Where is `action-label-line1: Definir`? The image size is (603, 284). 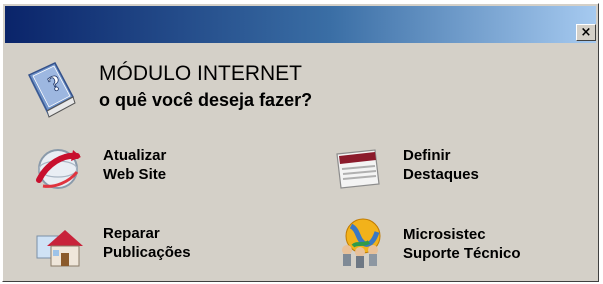 action-label-line1: Definir is located at coordinates (427, 155).